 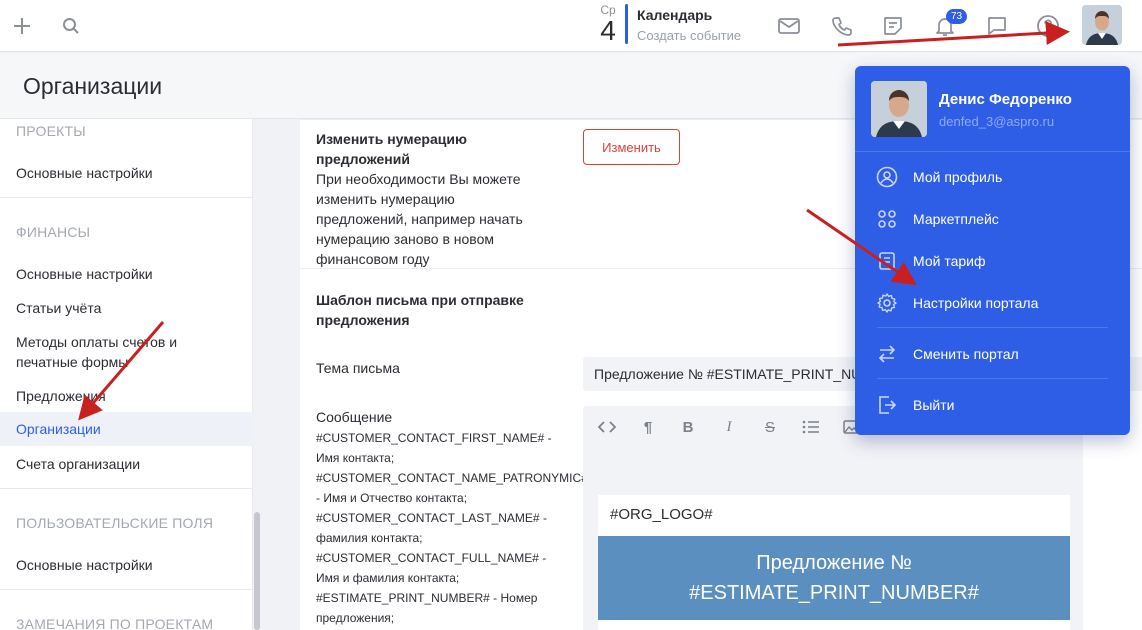 I want to click on italic-icon: I, so click(x=729, y=427).